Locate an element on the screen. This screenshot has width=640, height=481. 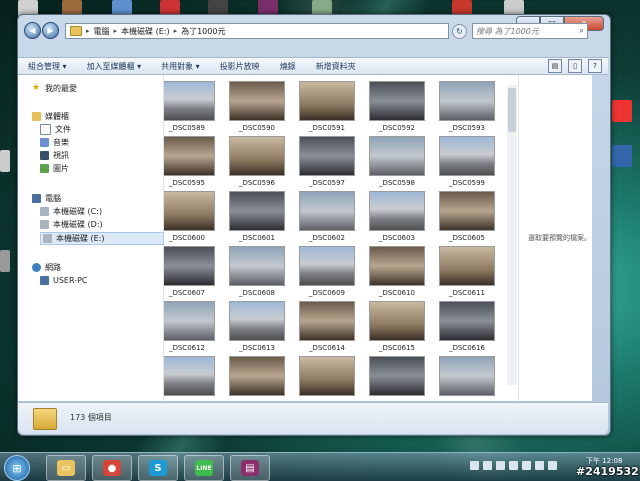
file-thumbnail: _DSC0600 is located at coordinates (189, 218).